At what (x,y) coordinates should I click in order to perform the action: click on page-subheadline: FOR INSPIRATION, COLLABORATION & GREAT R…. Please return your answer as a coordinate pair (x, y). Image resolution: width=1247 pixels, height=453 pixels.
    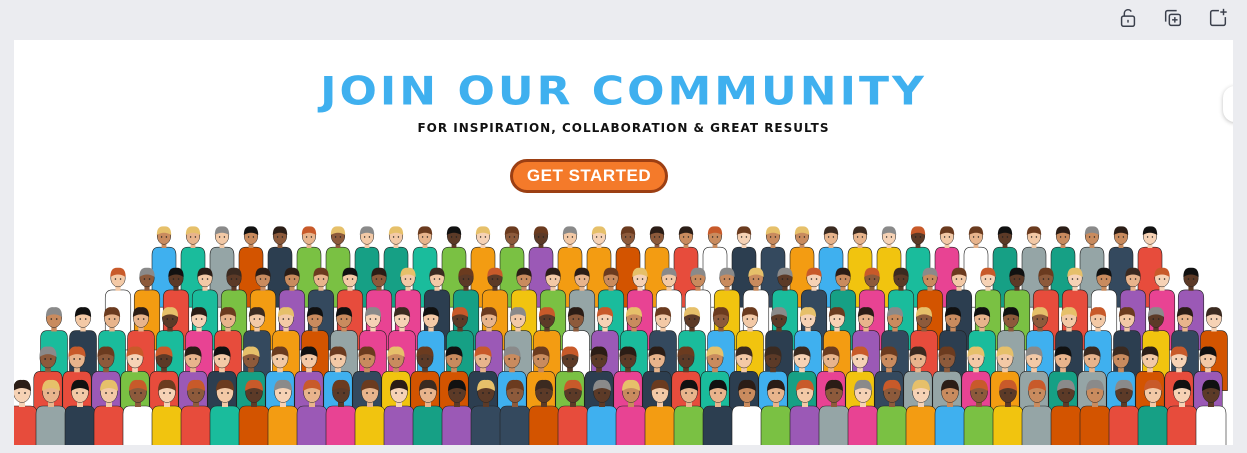
    Looking at the image, I should click on (623, 128).